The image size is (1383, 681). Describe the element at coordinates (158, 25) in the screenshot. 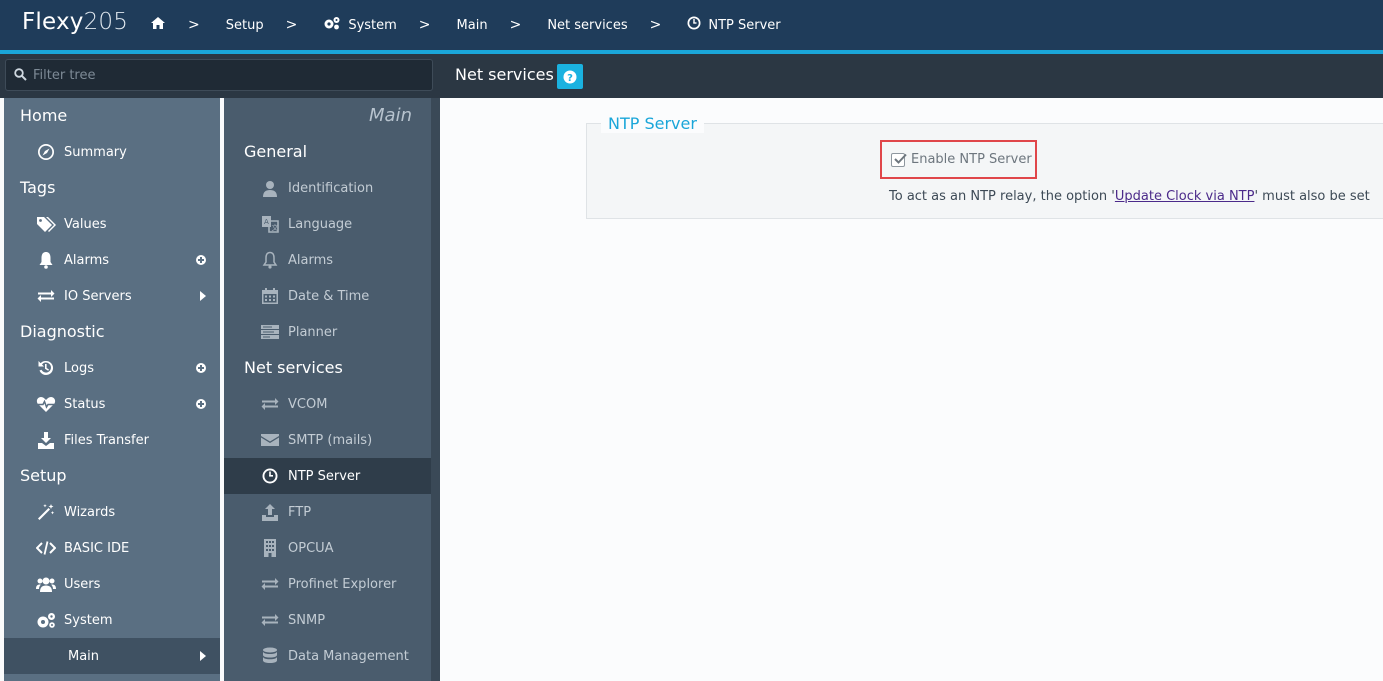

I see `breadcrumb-home` at that location.